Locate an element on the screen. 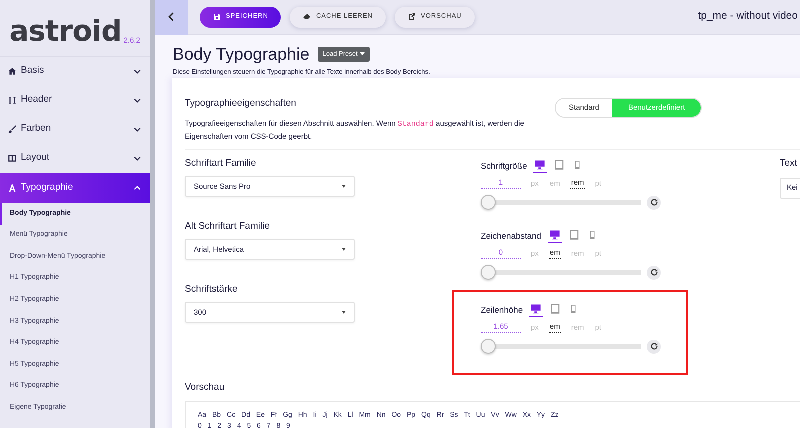 This screenshot has width=800, height=428. field-label: Schriftstärke is located at coordinates (212, 289).